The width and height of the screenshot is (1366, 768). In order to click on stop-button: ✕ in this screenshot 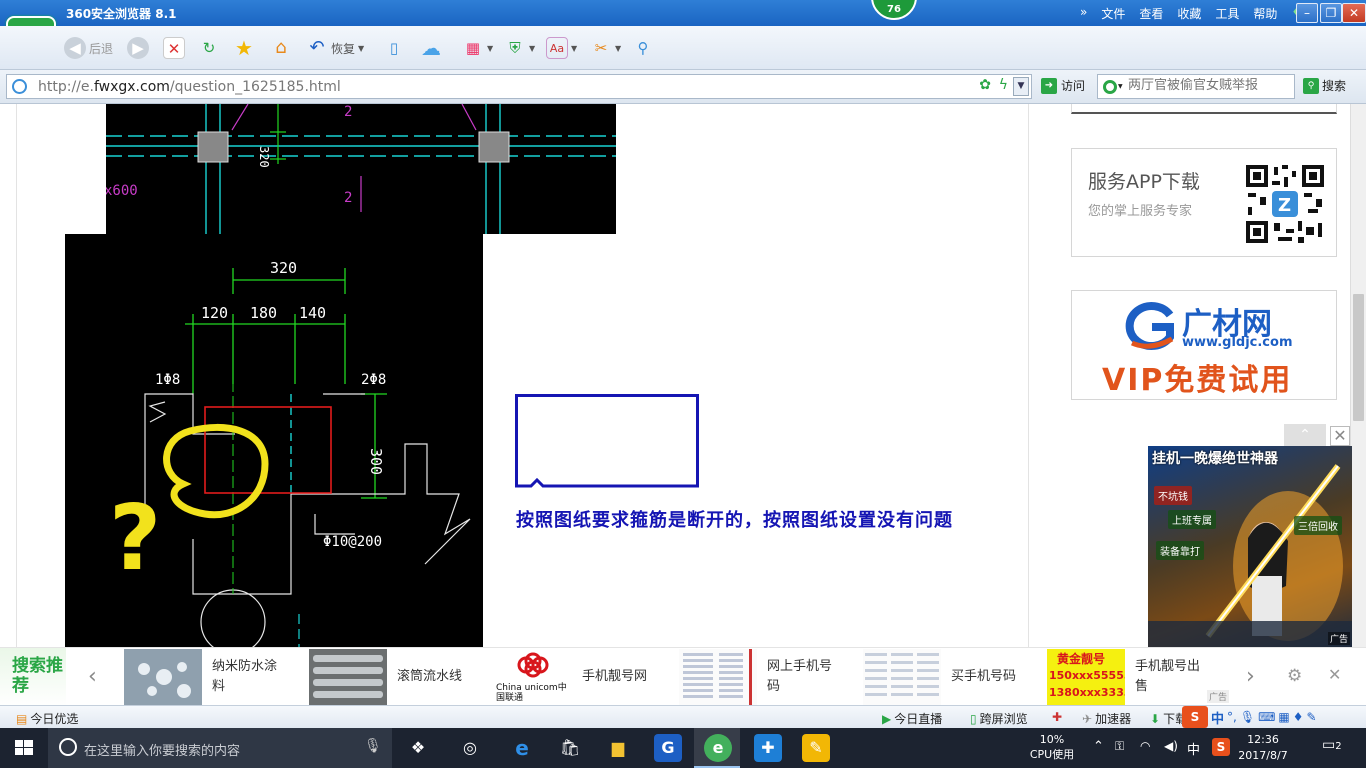, I will do `click(174, 48)`.